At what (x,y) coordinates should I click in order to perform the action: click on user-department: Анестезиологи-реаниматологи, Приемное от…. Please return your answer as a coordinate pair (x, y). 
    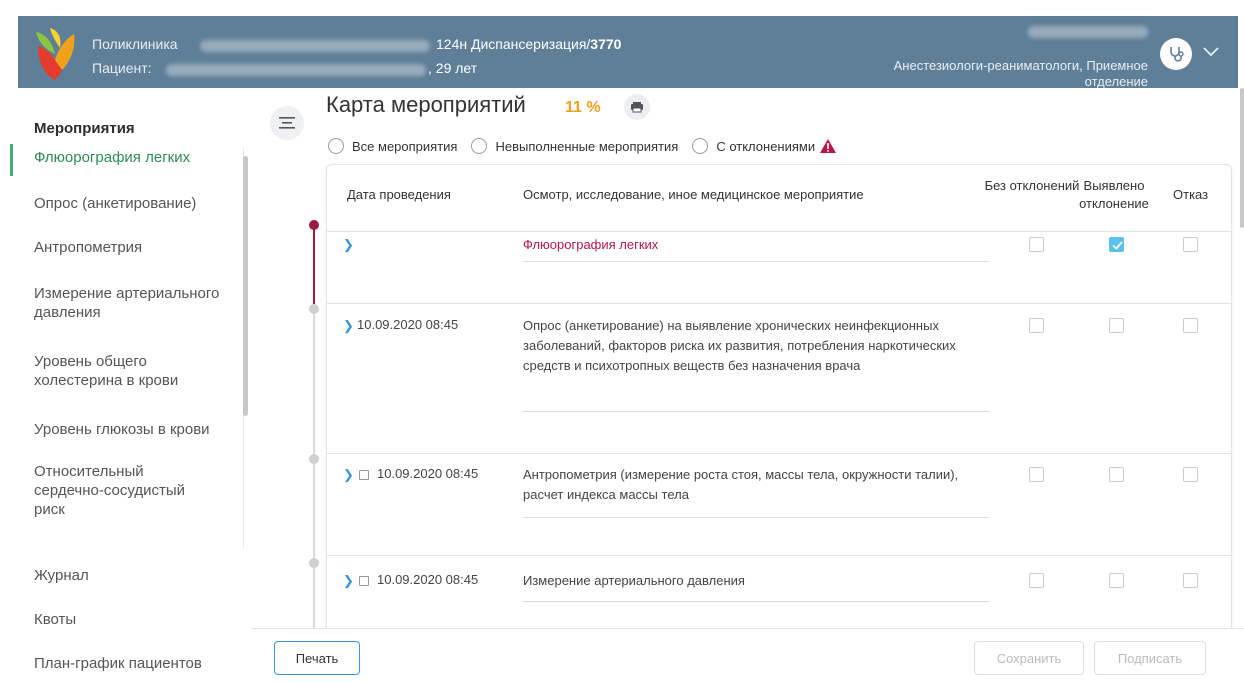
    Looking at the image, I should click on (1020, 73).